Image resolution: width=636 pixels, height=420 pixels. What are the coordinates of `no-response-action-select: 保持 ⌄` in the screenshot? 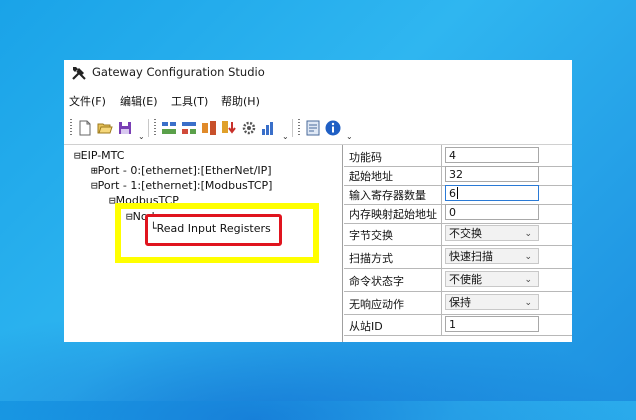 It's located at (492, 302).